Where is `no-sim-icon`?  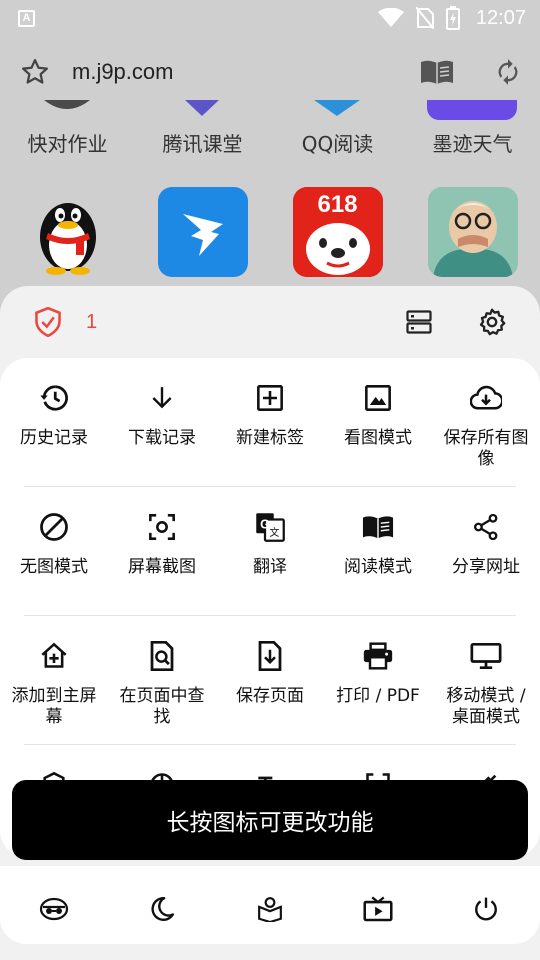 no-sim-icon is located at coordinates (424, 18).